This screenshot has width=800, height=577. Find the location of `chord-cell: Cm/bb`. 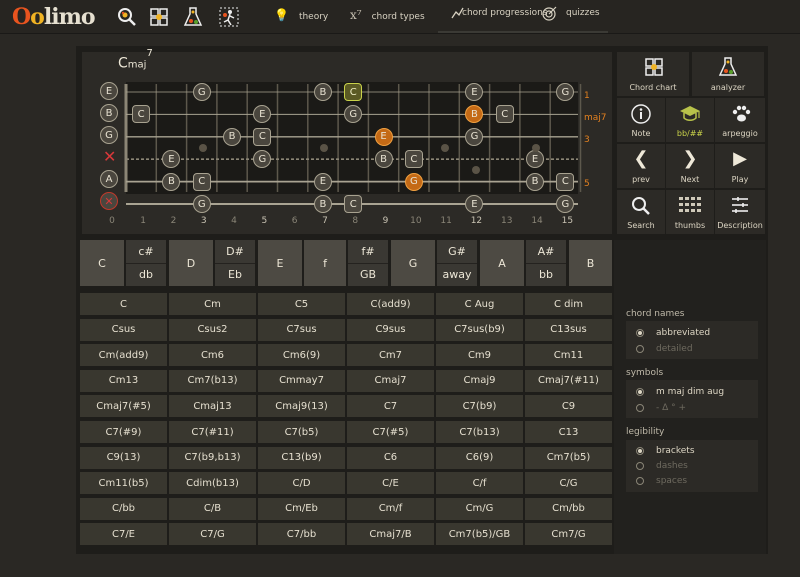

chord-cell: Cm/bb is located at coordinates (568, 508).